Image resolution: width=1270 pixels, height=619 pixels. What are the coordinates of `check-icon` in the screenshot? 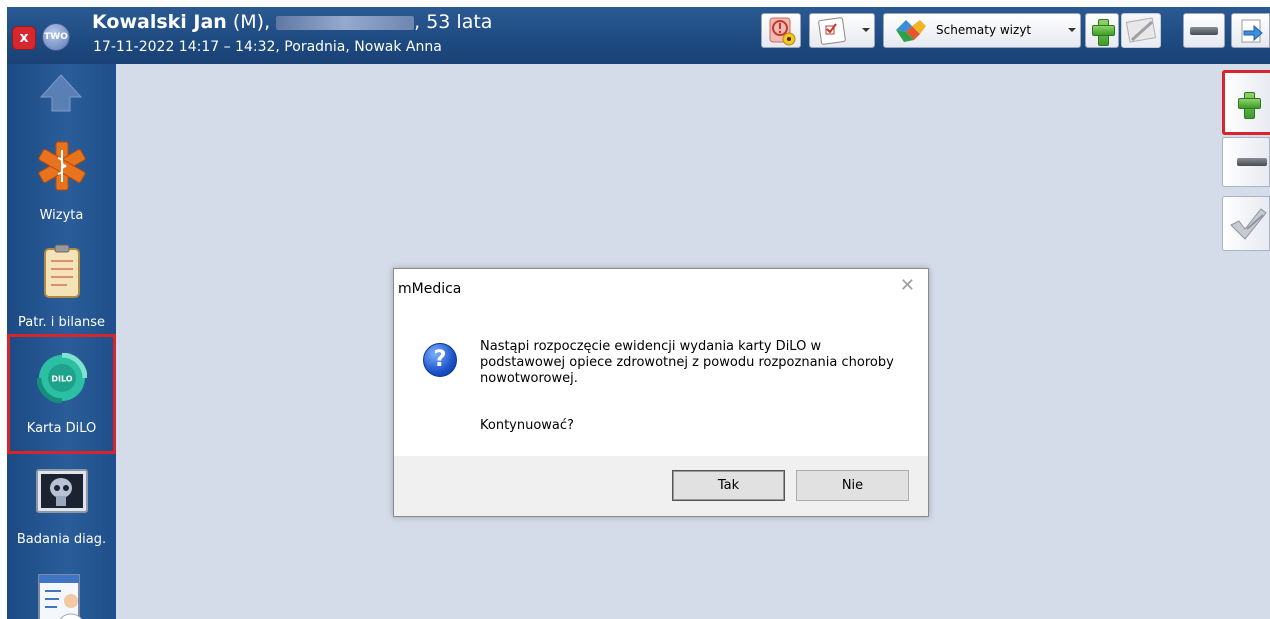 It's located at (1248, 224).